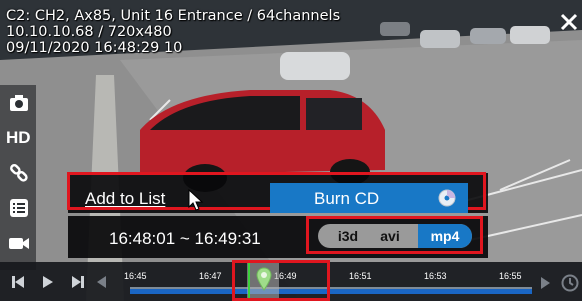  Describe the element at coordinates (390, 236) in the screenshot. I see `format-avi-option: avi` at that location.